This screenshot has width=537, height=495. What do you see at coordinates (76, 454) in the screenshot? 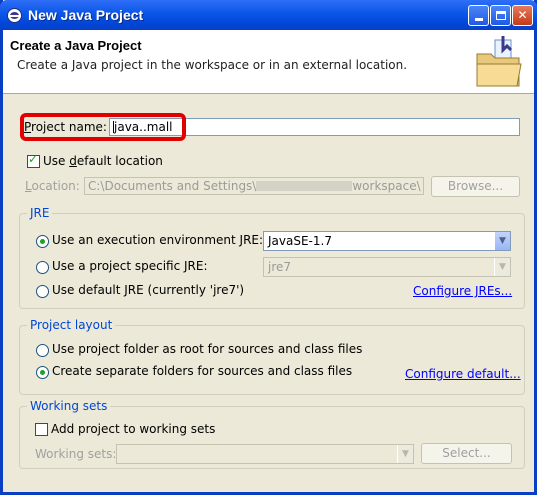
I see `working-sets-label: Working sets:` at bounding box center [76, 454].